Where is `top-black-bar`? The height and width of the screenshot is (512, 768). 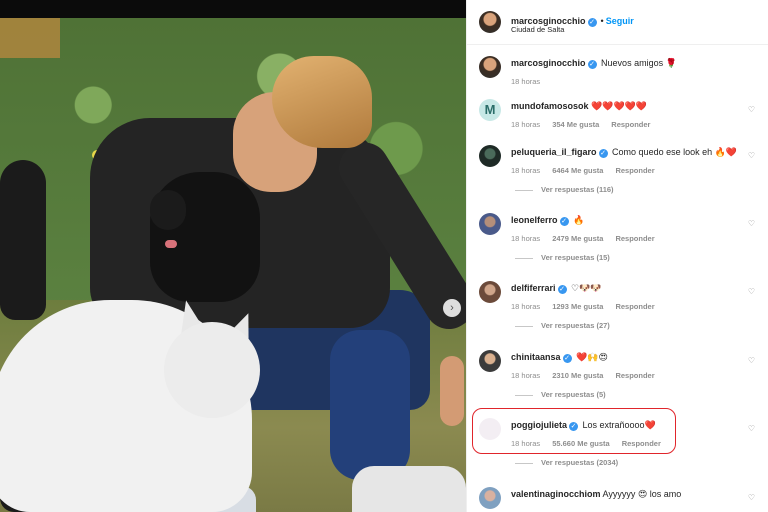 top-black-bar is located at coordinates (233, 9).